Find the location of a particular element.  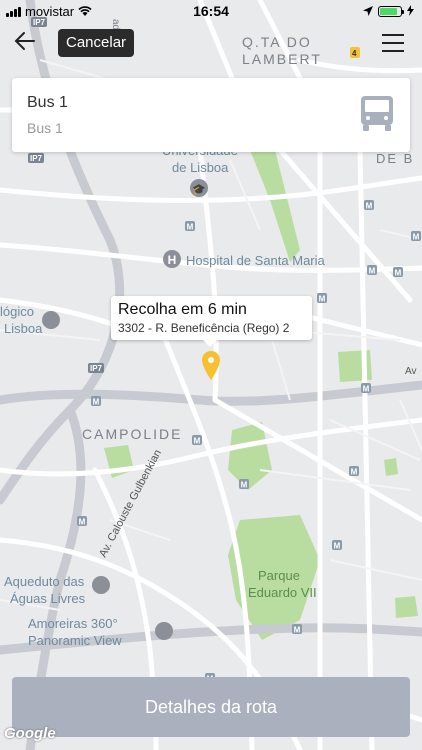

map-label-aqueduto-1: Aqueduto das is located at coordinates (44, 581).